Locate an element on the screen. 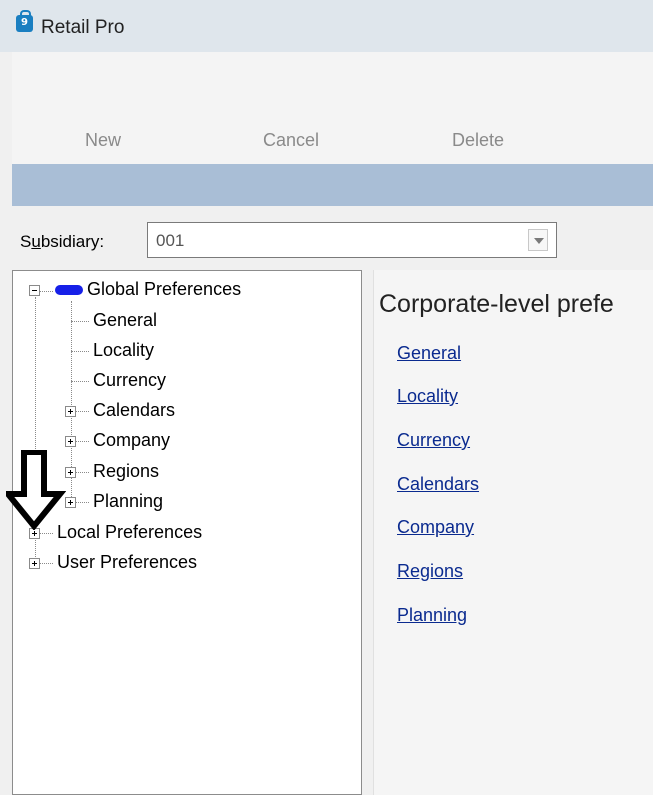 The height and width of the screenshot is (795, 653). header-bar is located at coordinates (332, 185).